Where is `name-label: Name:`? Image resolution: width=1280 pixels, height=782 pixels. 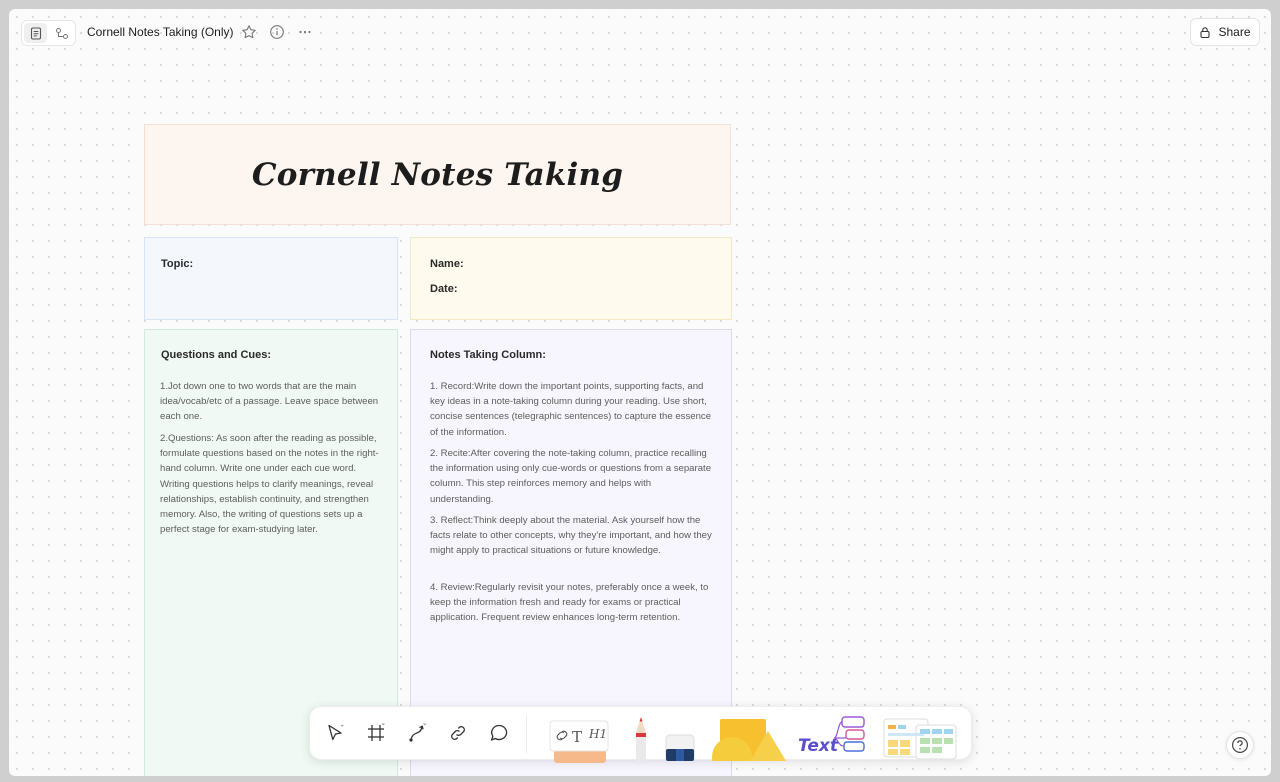 name-label: Name: is located at coordinates (447, 264).